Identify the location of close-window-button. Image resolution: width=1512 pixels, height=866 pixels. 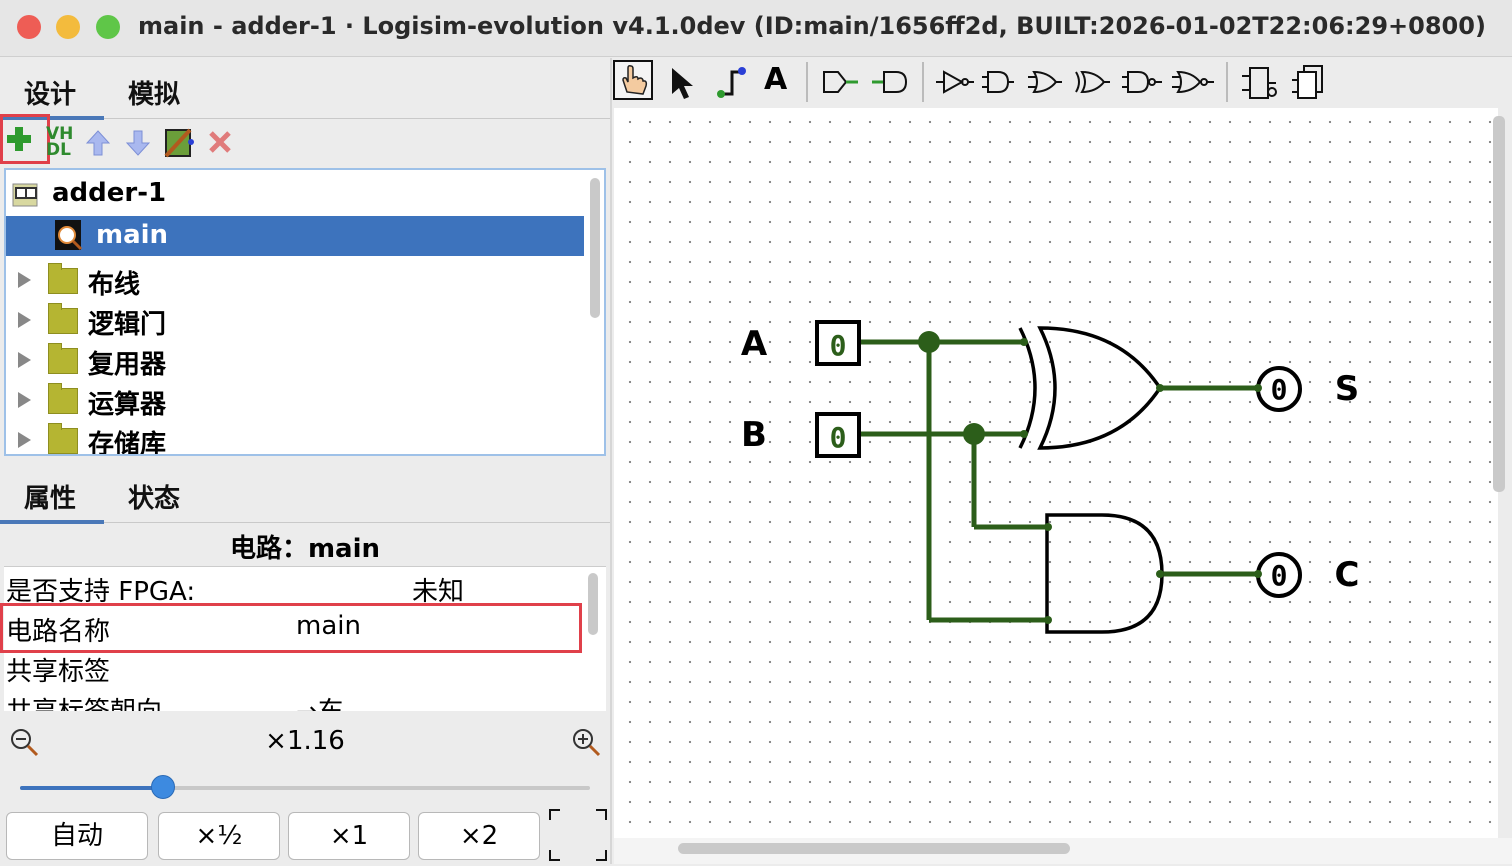
(29, 27).